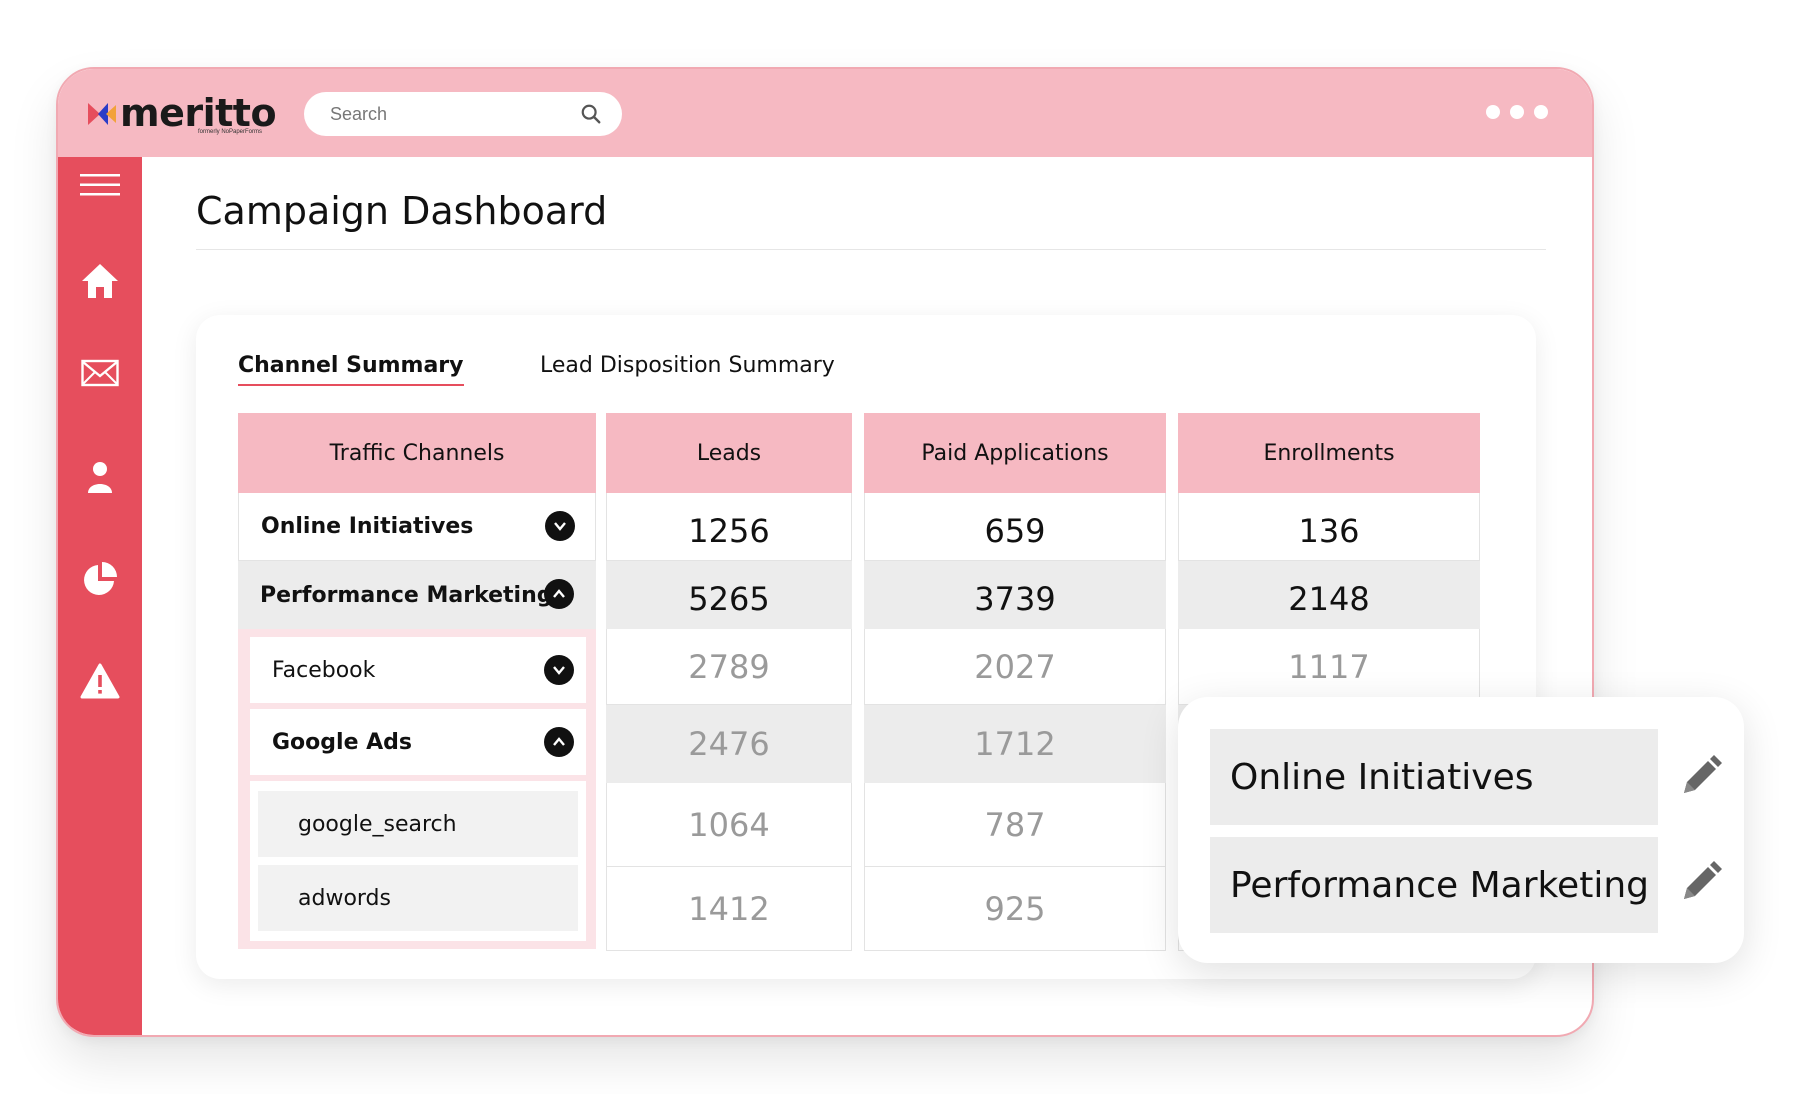 Image resolution: width=1820 pixels, height=1094 pixels. I want to click on popup-item-online-initiatives: Online Initiatives, so click(1434, 777).